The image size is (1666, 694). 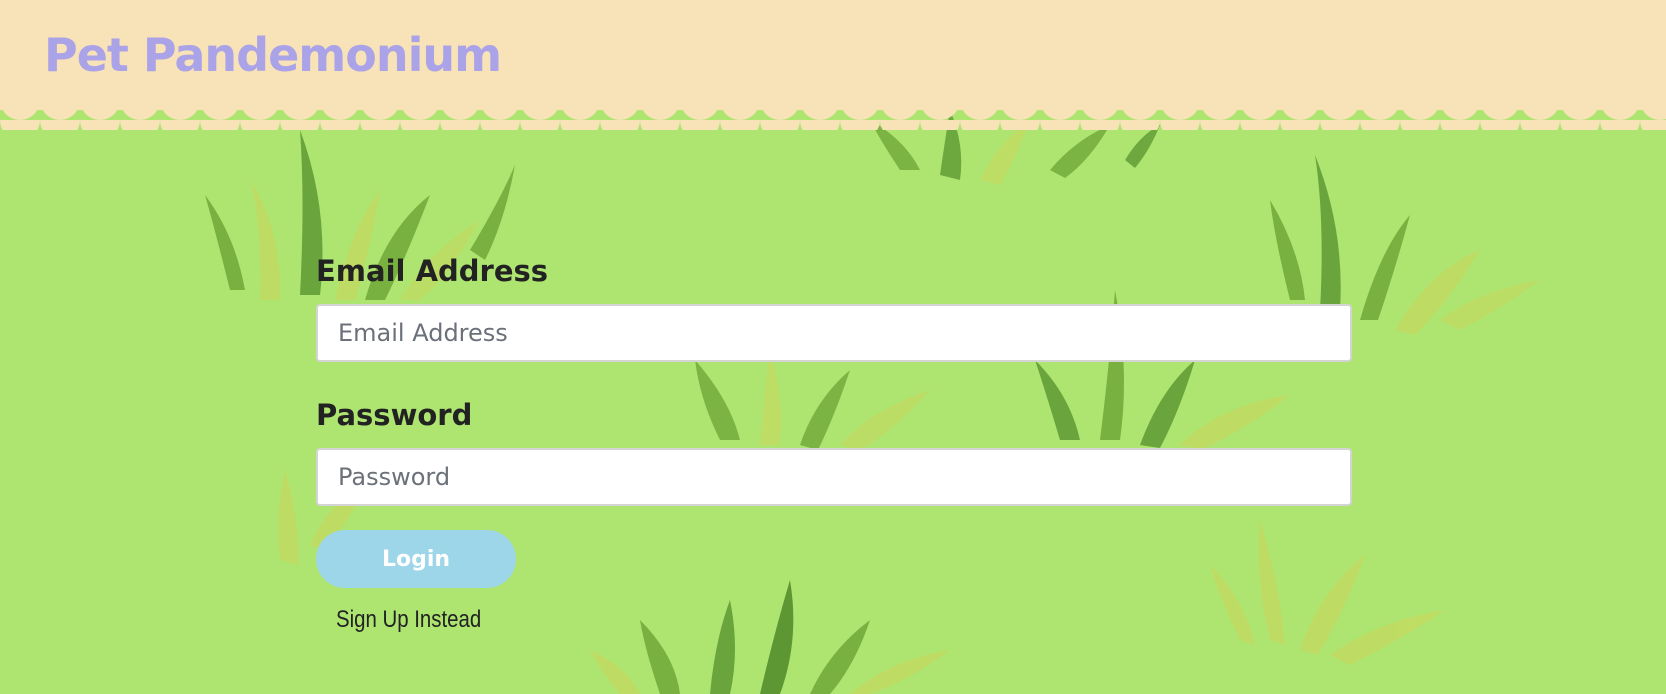 What do you see at coordinates (432, 271) in the screenshot?
I see `email-label: Email Address` at bounding box center [432, 271].